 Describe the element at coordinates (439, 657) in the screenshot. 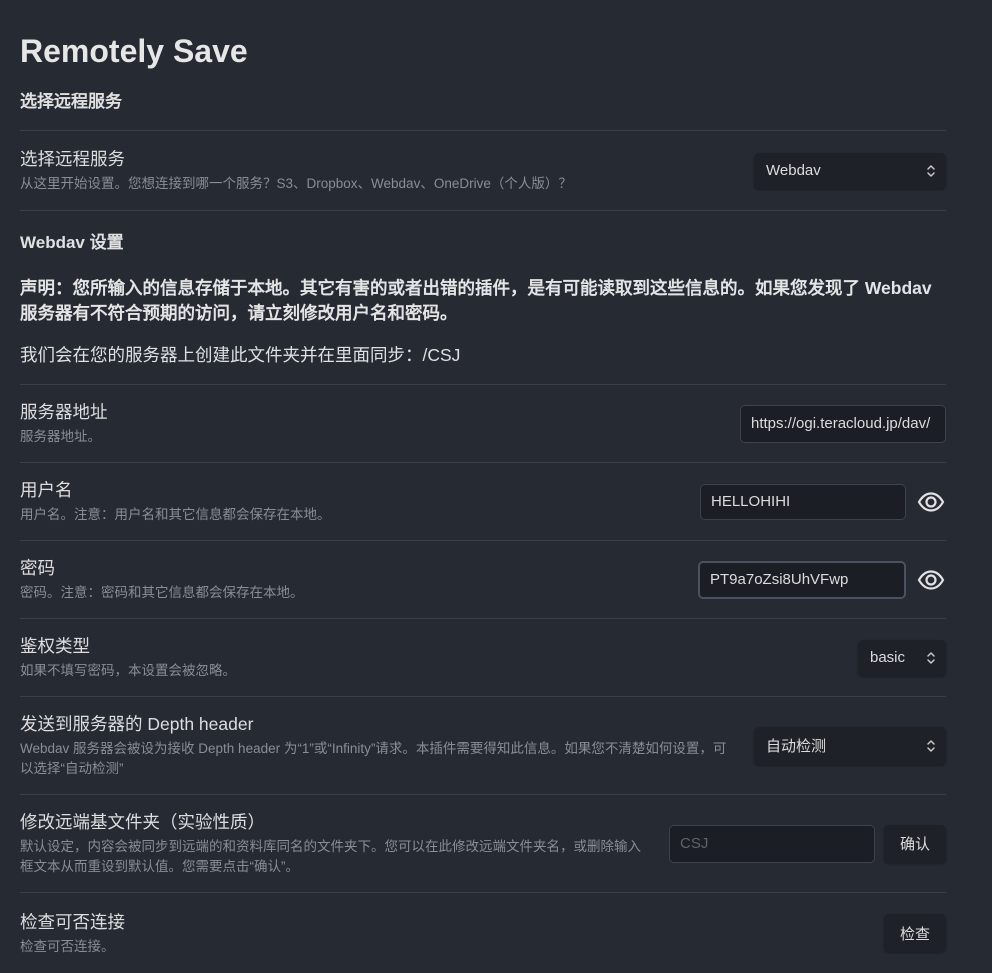

I see `setting-info: 鉴权类型 如果不填写密码，本设置会被忽略。` at that location.